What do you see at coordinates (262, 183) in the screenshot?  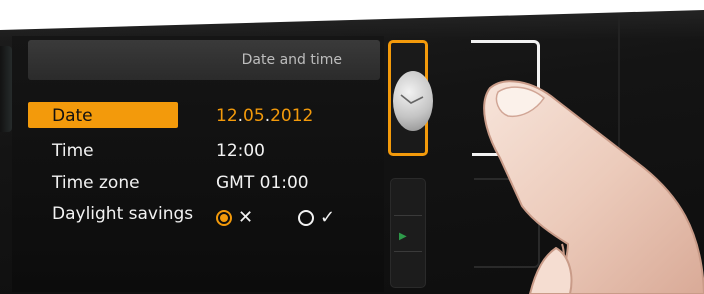 I see `time-zone-value: GMT 01:00` at bounding box center [262, 183].